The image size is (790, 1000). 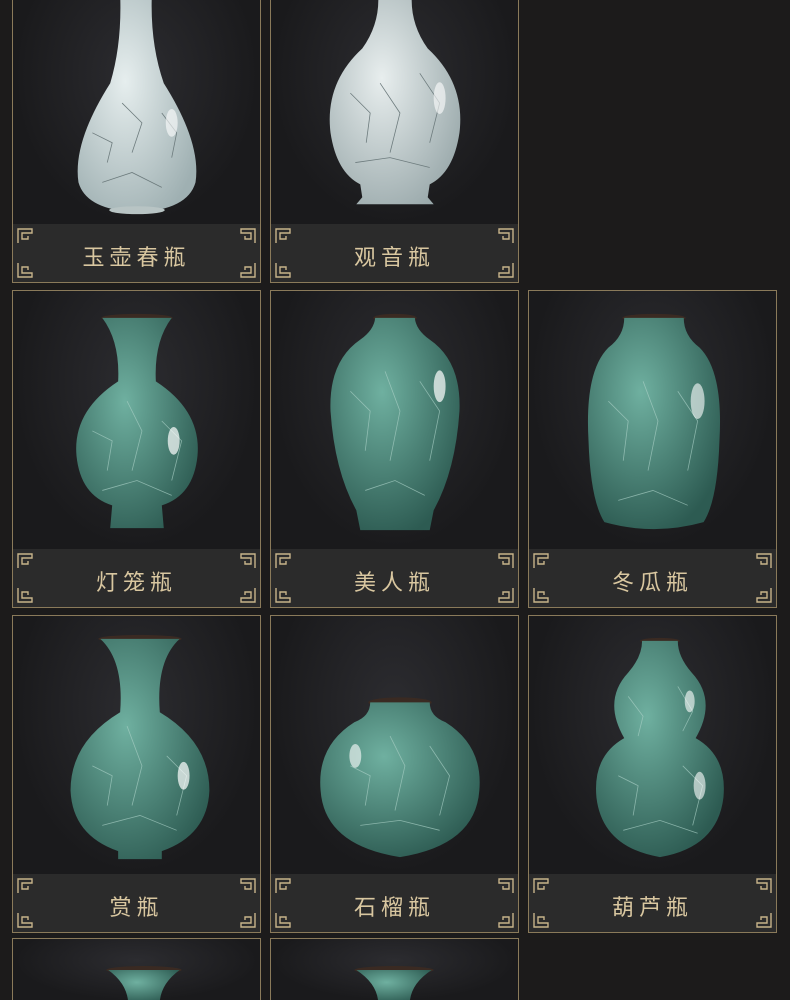 I want to click on product-name: 美人瓶, so click(x=394, y=583).